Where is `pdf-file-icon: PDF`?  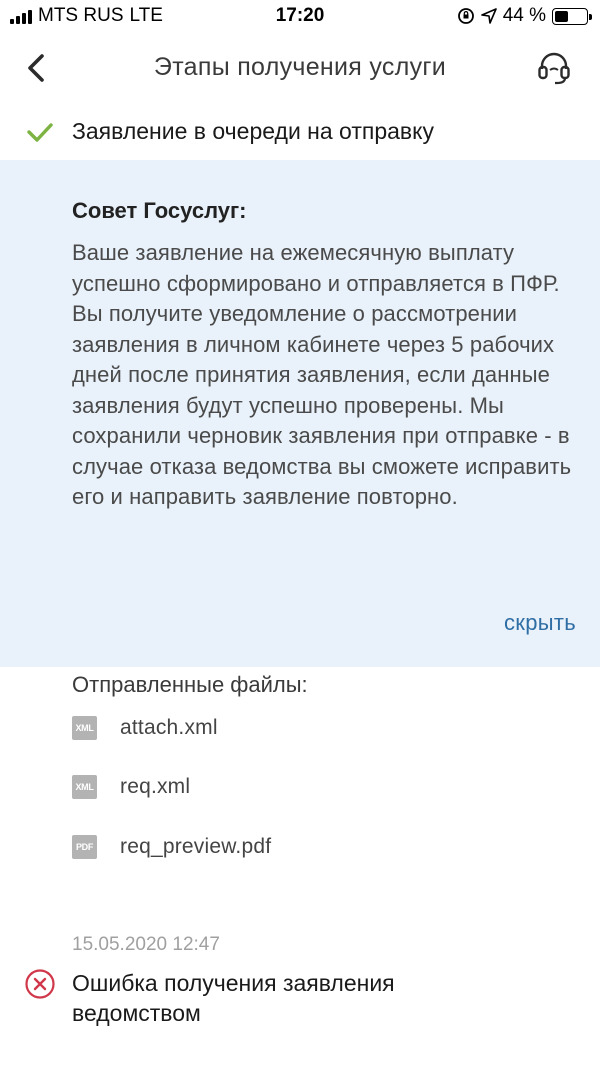
pdf-file-icon: PDF is located at coordinates (84, 847).